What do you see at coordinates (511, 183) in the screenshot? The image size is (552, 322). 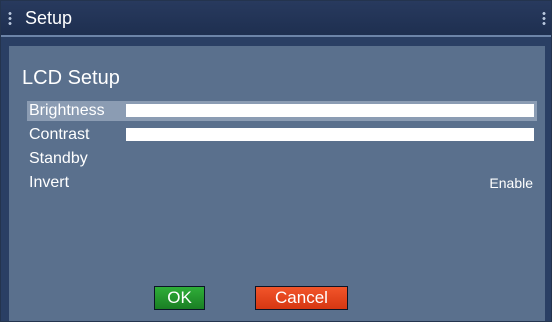 I see `invert-value: Enable` at bounding box center [511, 183].